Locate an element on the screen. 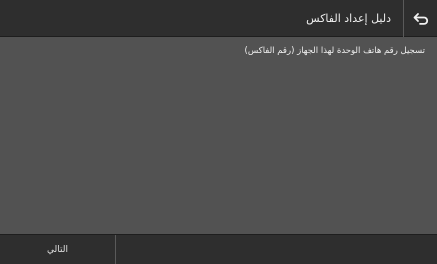 The height and width of the screenshot is (264, 437). next-button: التالي is located at coordinates (58, 249).